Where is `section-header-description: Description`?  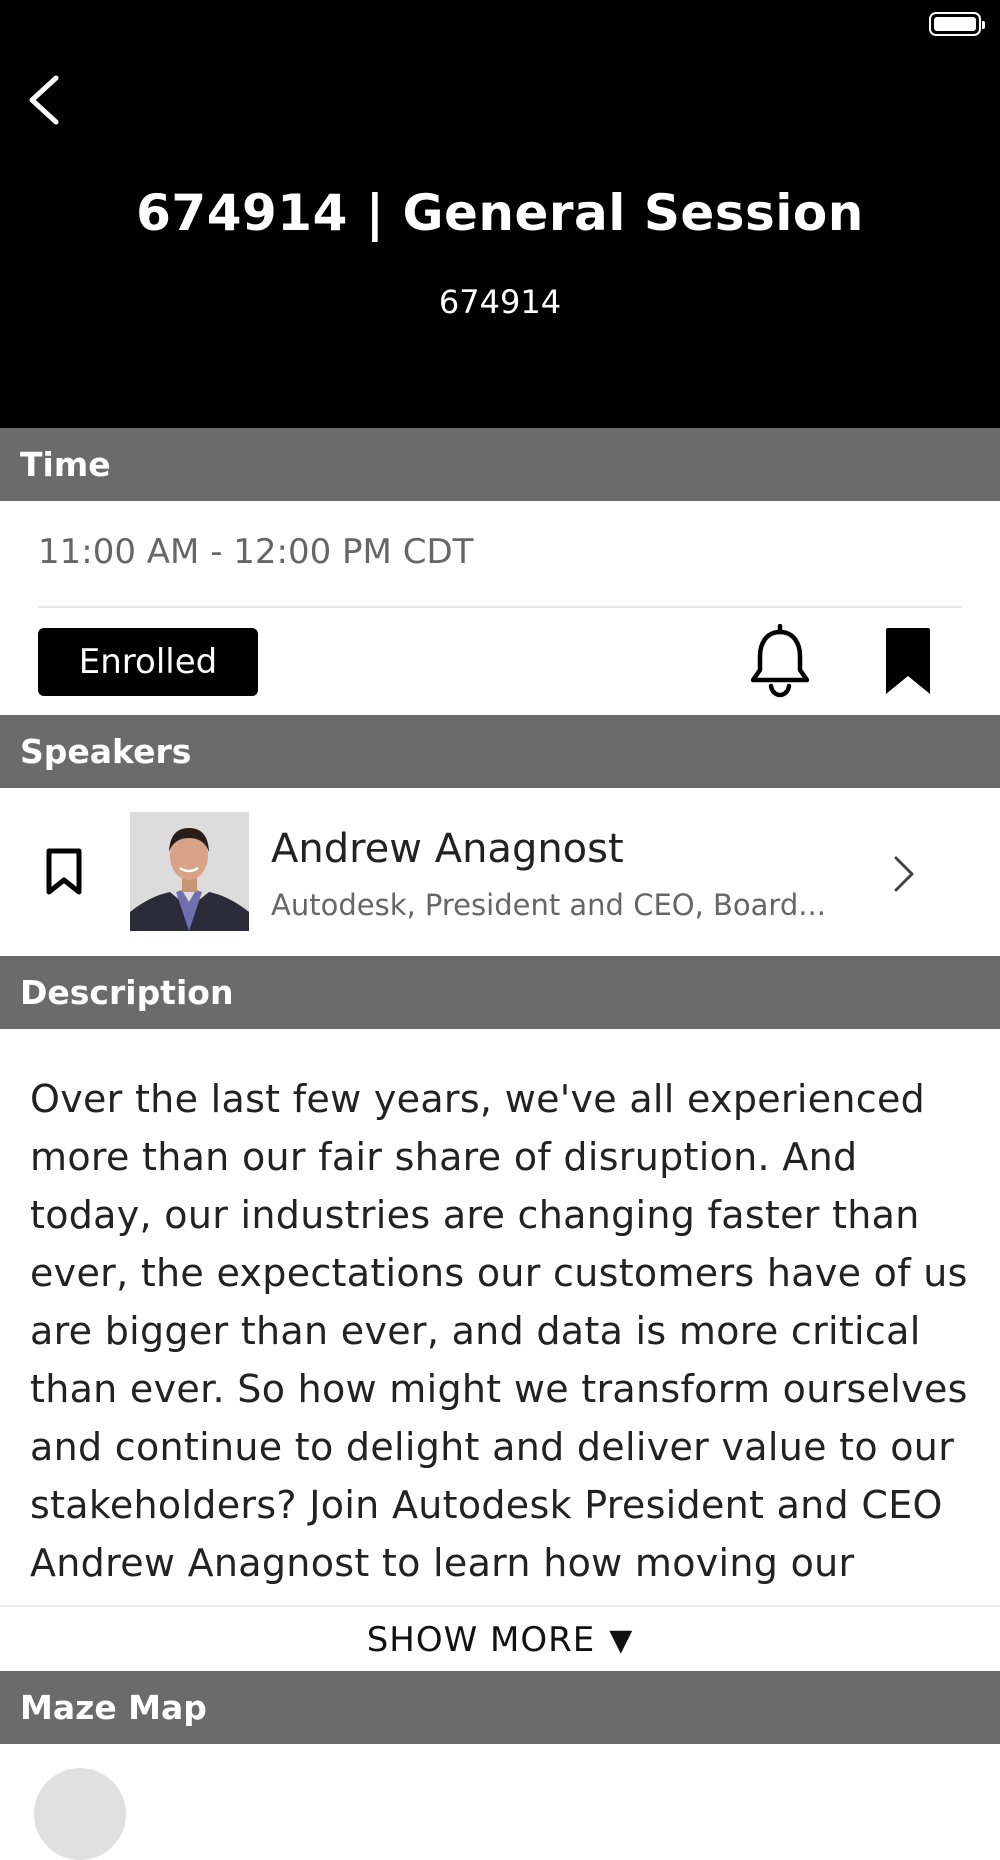 section-header-description: Description is located at coordinates (500, 992).